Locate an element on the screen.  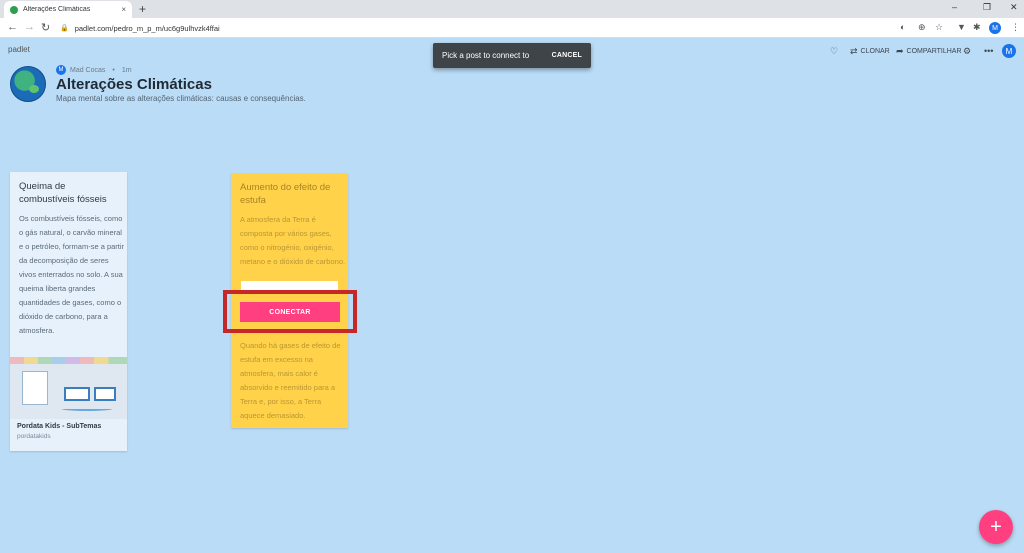
connect-snackbar: Pick a post to connect to CANCEL is located at coordinates (512, 55).